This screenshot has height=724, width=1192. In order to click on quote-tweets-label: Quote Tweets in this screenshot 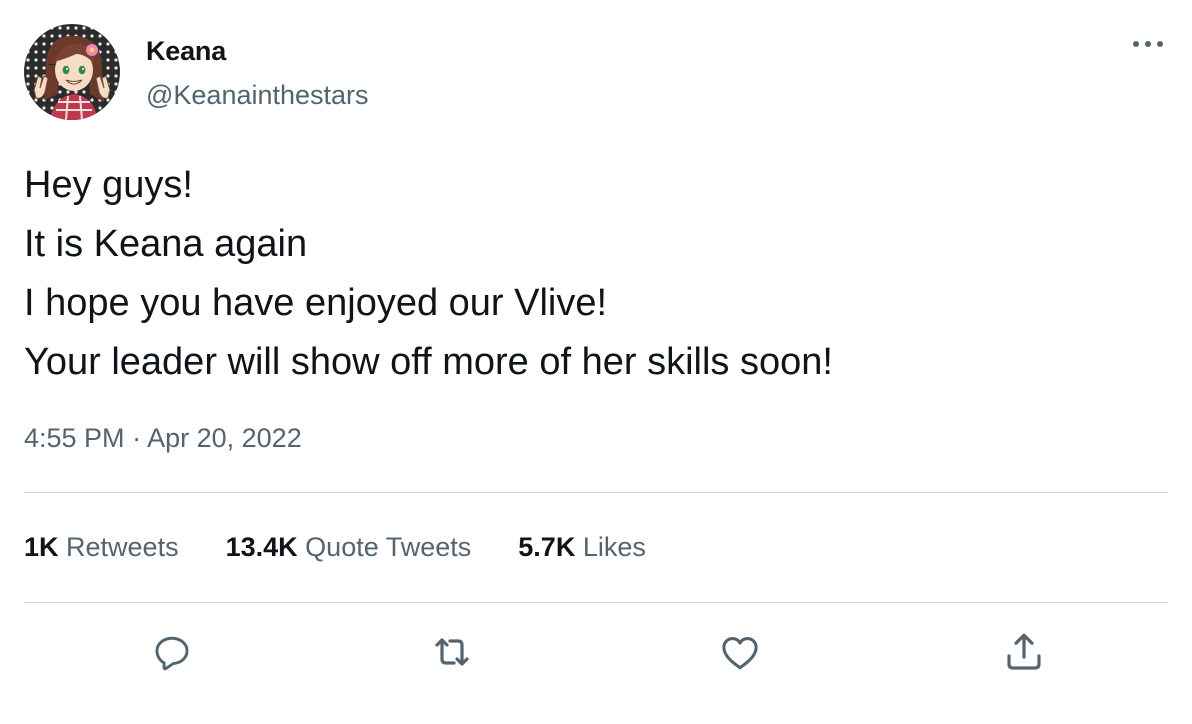, I will do `click(388, 547)`.